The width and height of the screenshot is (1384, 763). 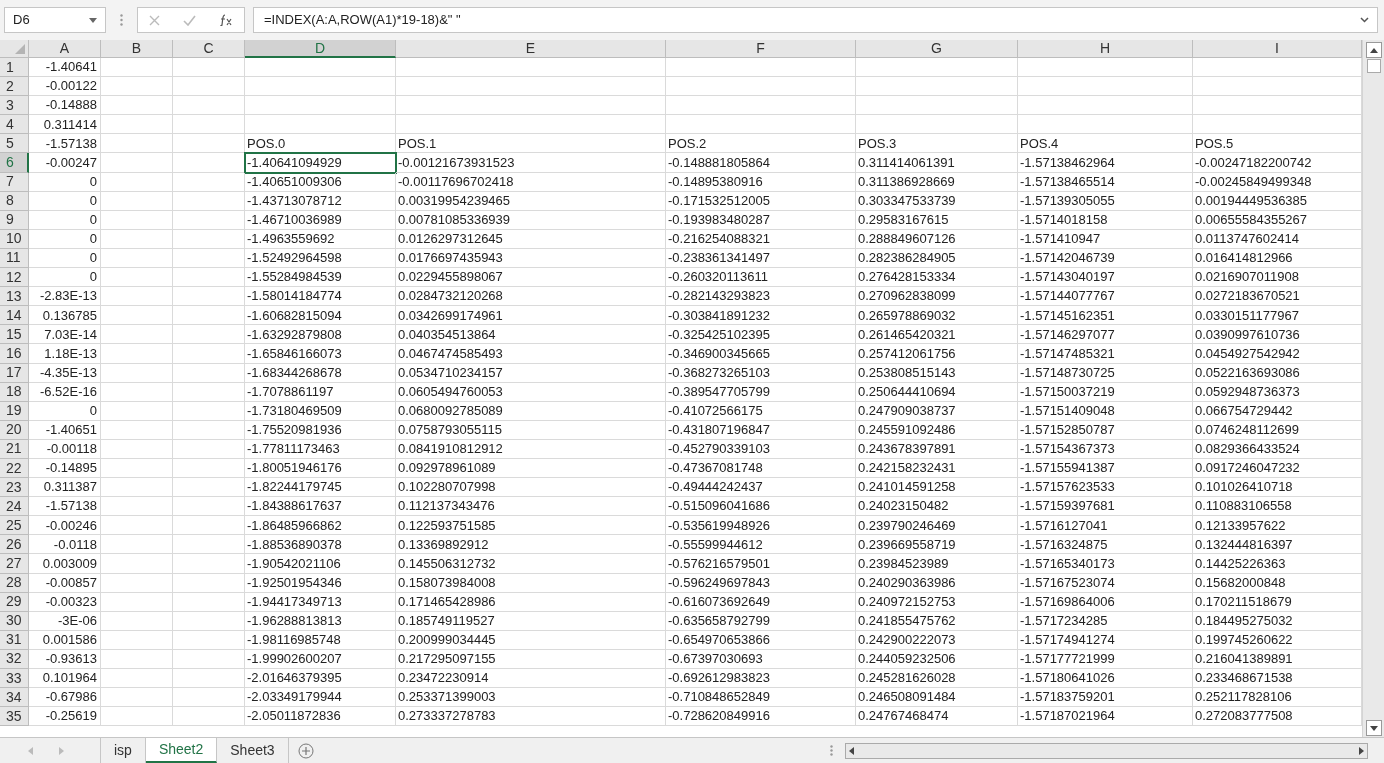 What do you see at coordinates (1106, 750) in the screenshot?
I see `horizontal-scrollbar` at bounding box center [1106, 750].